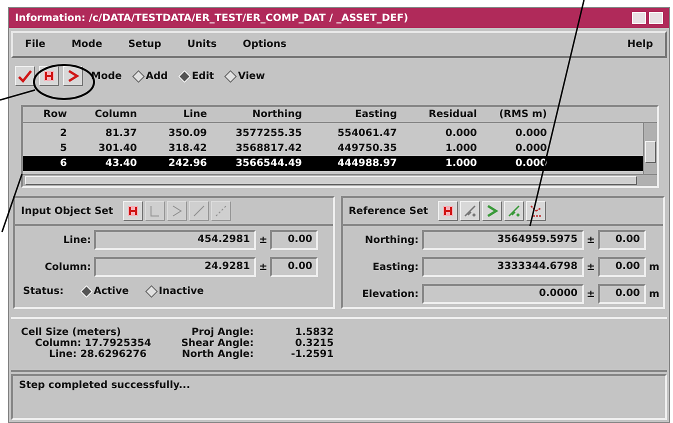 Image resolution: width=673 pixels, height=423 pixels. I want to click on angle-value: -1.2591, so click(312, 354).